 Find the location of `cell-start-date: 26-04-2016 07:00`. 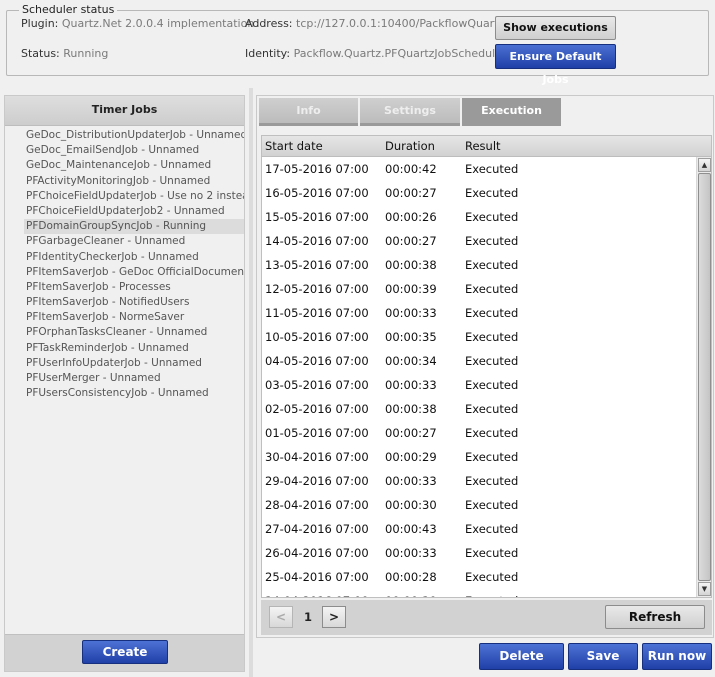

cell-start-date: 26-04-2016 07:00 is located at coordinates (317, 553).